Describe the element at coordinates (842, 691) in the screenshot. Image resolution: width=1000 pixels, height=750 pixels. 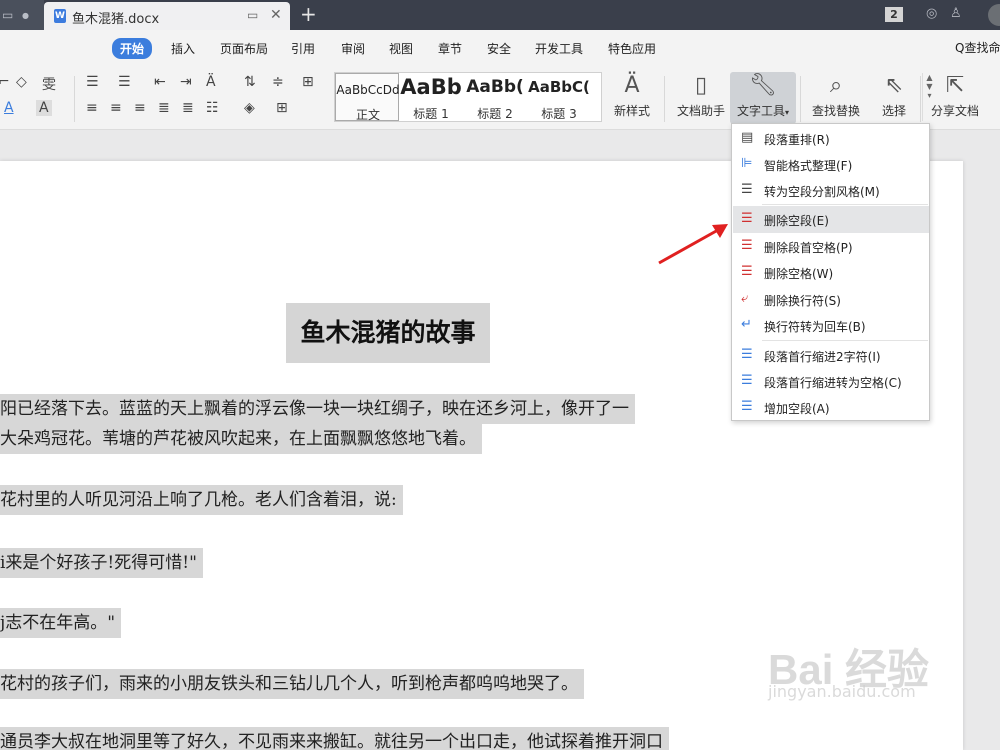
I see `watermark-url: jingyan.baidu.com` at that location.